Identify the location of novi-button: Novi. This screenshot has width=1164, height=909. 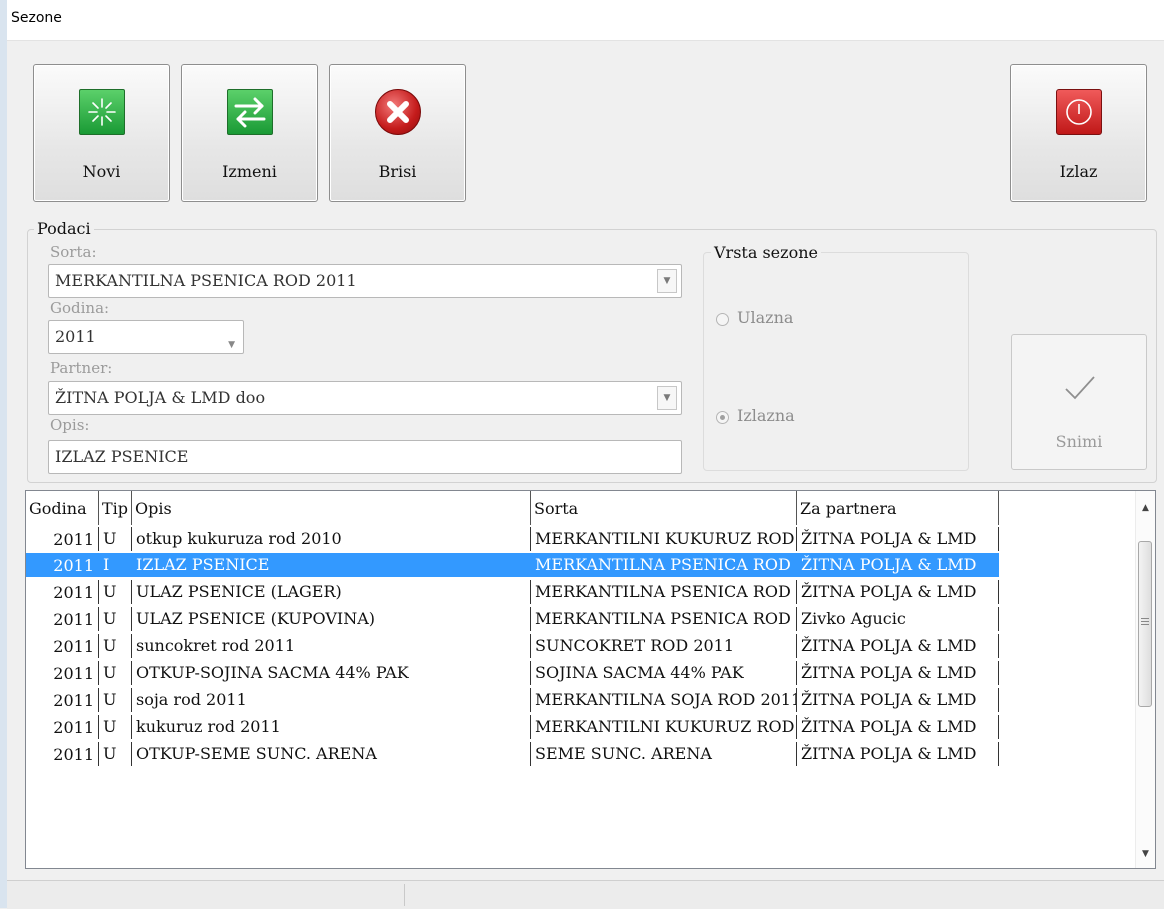
(101, 133).